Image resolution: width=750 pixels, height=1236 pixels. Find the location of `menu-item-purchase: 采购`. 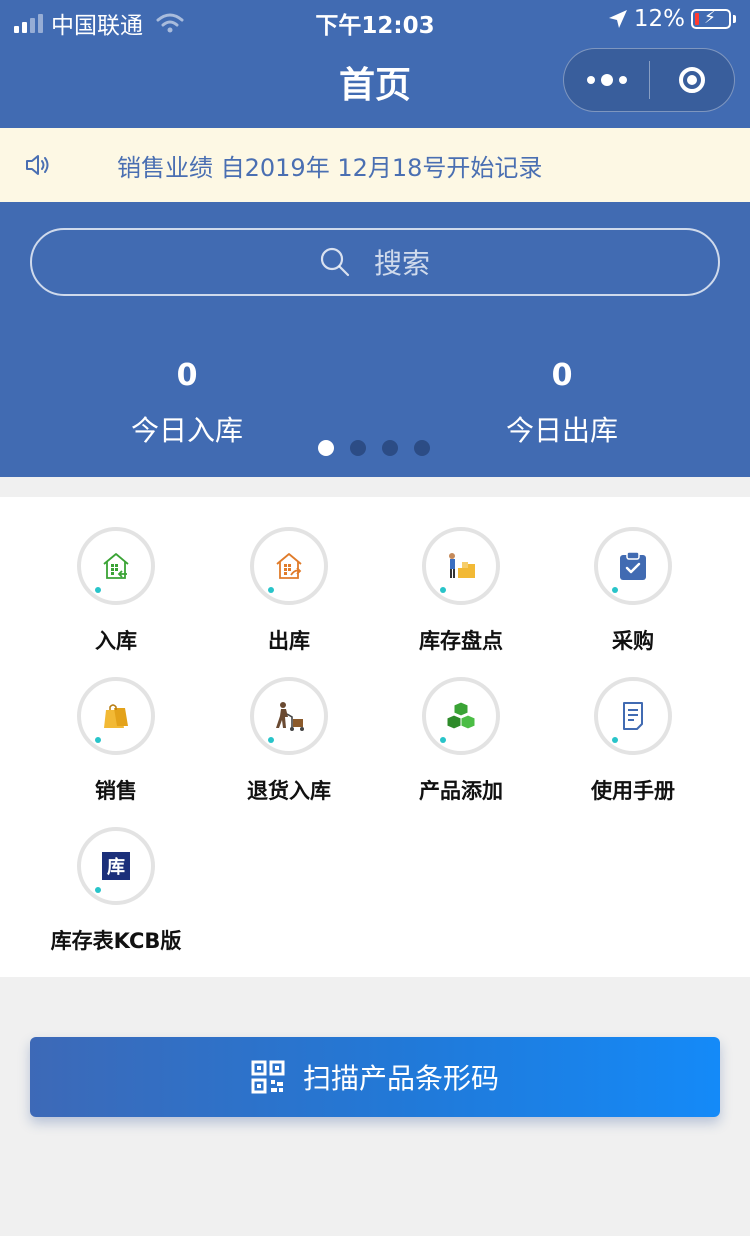

menu-item-purchase: 采购 is located at coordinates (633, 591).